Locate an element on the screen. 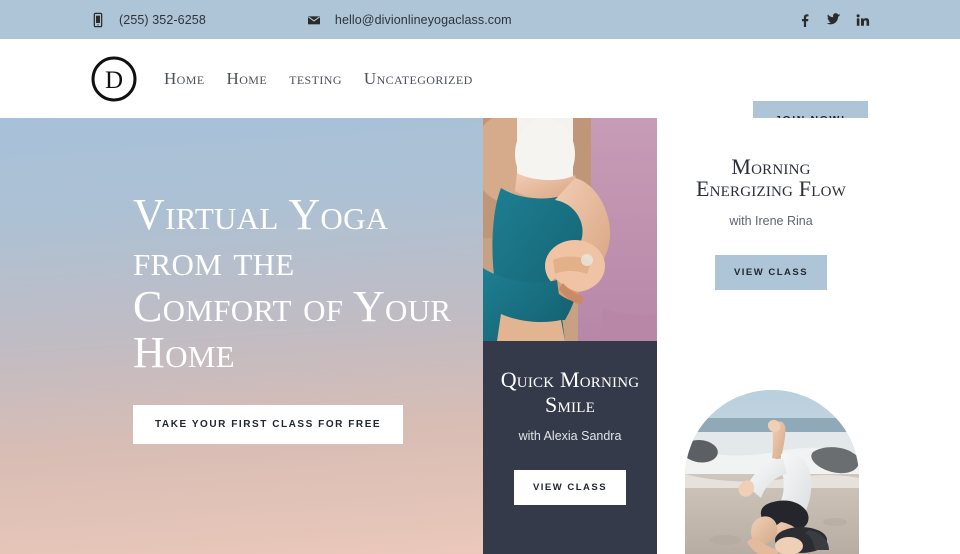 Image resolution: width=960 pixels, height=554 pixels. meditating-woman-photo is located at coordinates (570, 229).